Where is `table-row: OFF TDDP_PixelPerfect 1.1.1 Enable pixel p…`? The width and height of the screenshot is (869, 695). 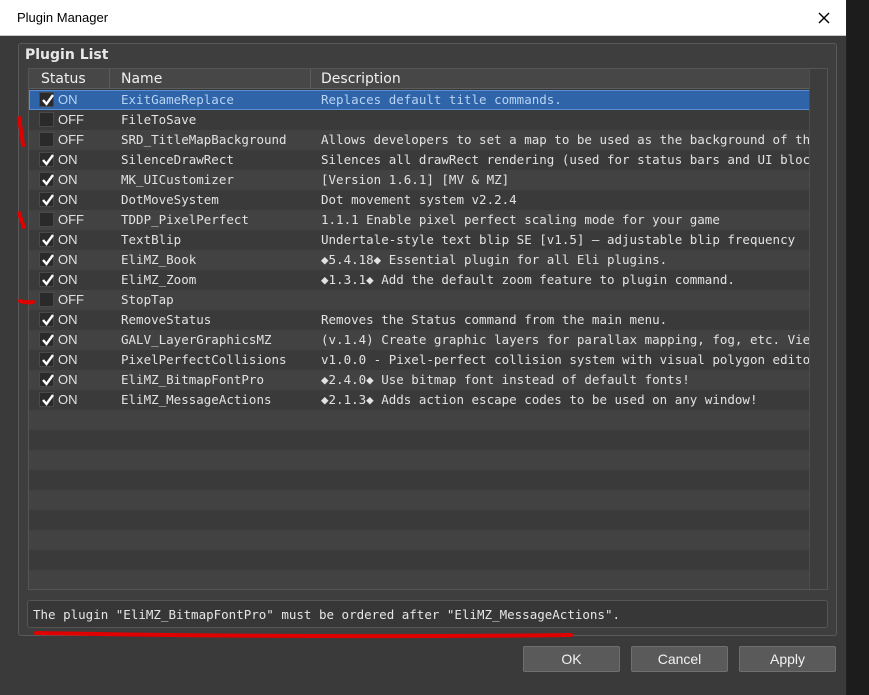 table-row: OFF TDDP_PixelPerfect 1.1.1 Enable pixel p… is located at coordinates (428, 220).